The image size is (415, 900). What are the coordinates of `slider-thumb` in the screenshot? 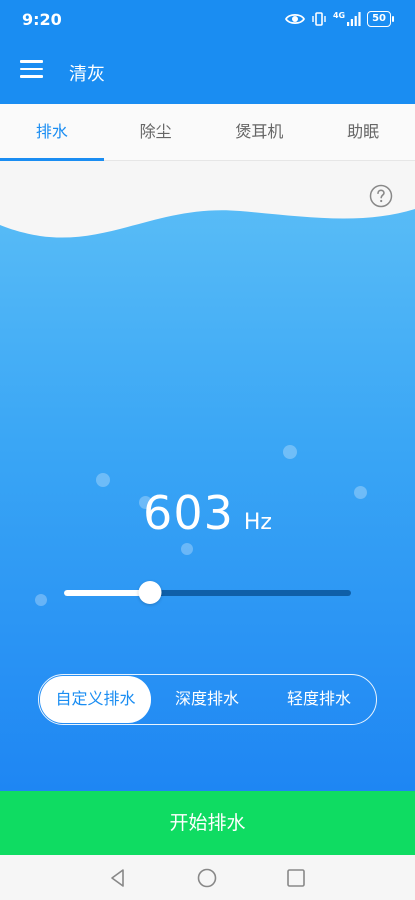 It's located at (150, 592).